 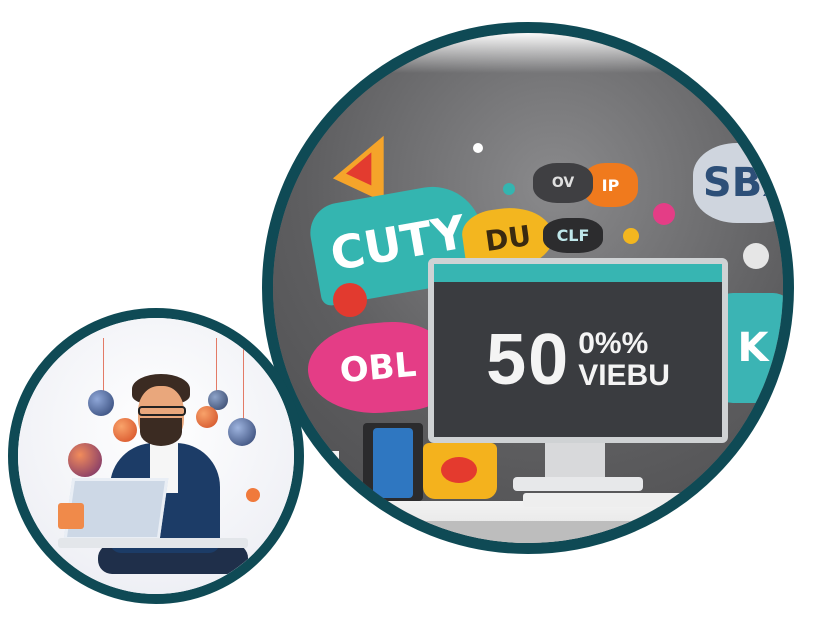 What do you see at coordinates (71, 516) in the screenshot?
I see `orange-box-icon` at bounding box center [71, 516].